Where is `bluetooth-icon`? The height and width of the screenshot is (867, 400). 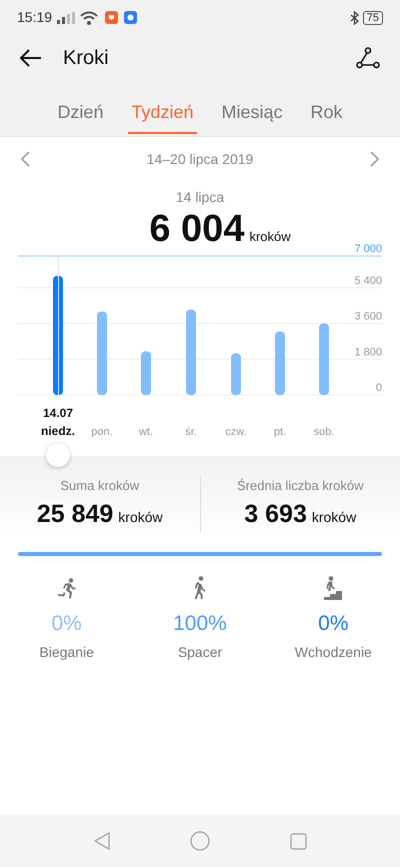 bluetooth-icon is located at coordinates (354, 17).